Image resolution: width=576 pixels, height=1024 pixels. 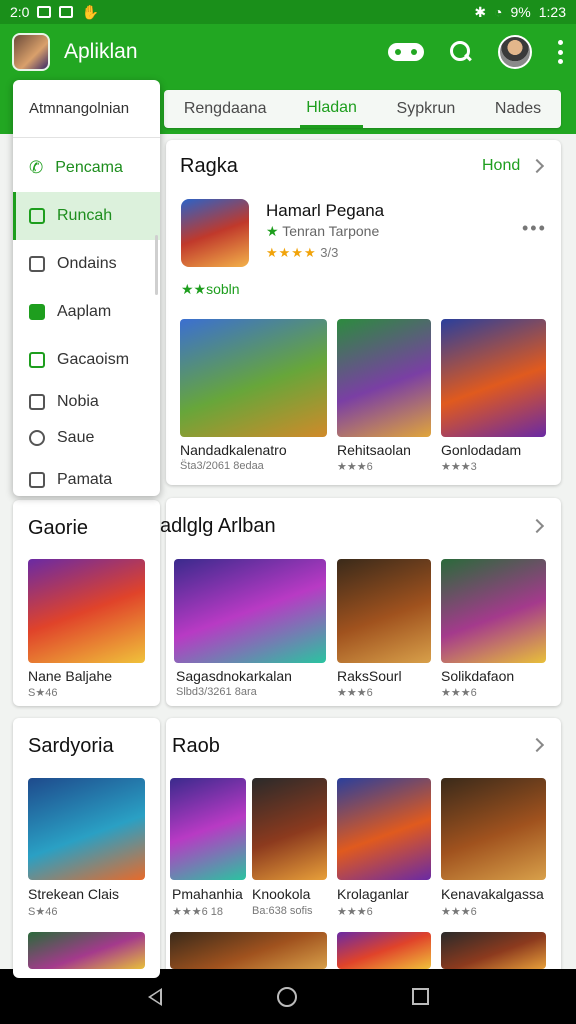 What do you see at coordinates (44, 12) in the screenshot?
I see `gallery-icon` at bounding box center [44, 12].